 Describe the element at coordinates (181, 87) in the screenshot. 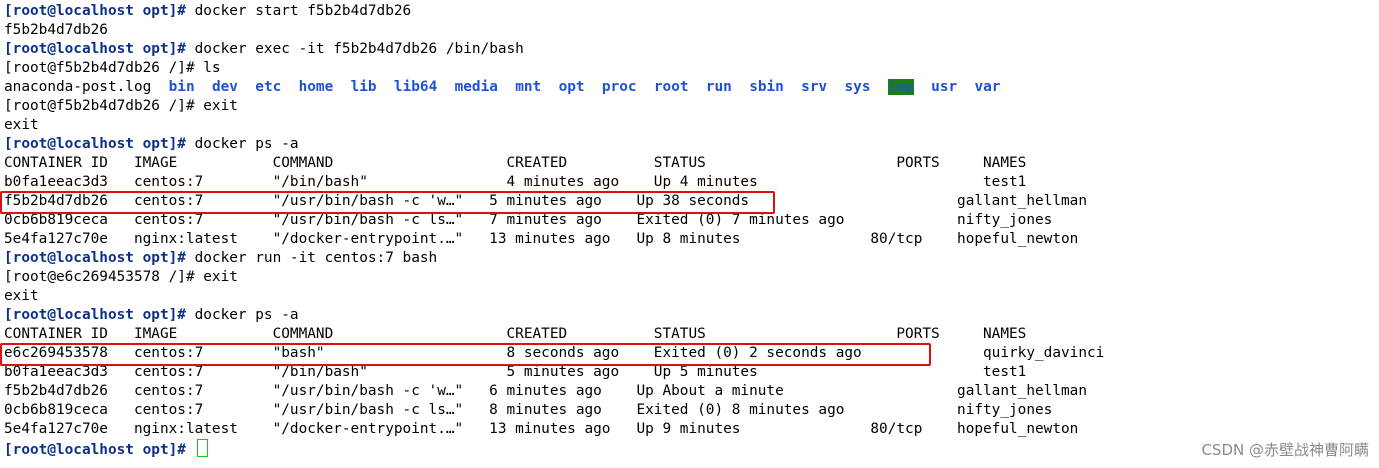

I see `ls-directory: bin` at that location.